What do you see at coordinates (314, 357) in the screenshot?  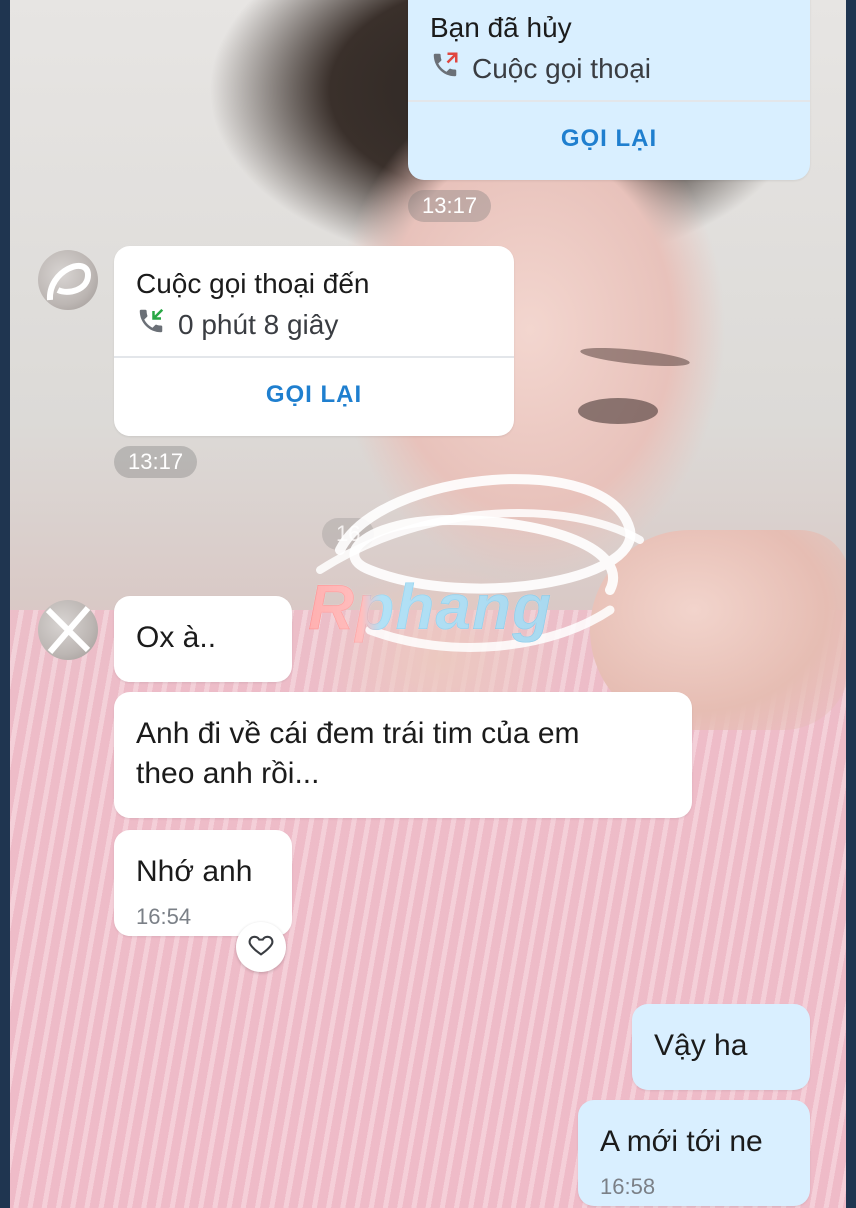 I see `incoming-call-divider` at bounding box center [314, 357].